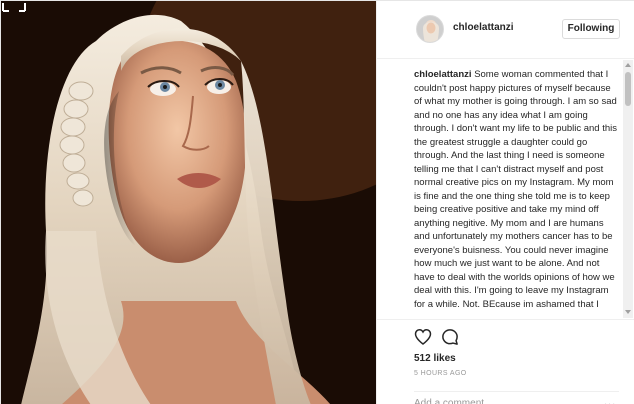 Image resolution: width=634 pixels, height=404 pixels. Describe the element at coordinates (423, 336) in the screenshot. I see `heart-icon` at that location.